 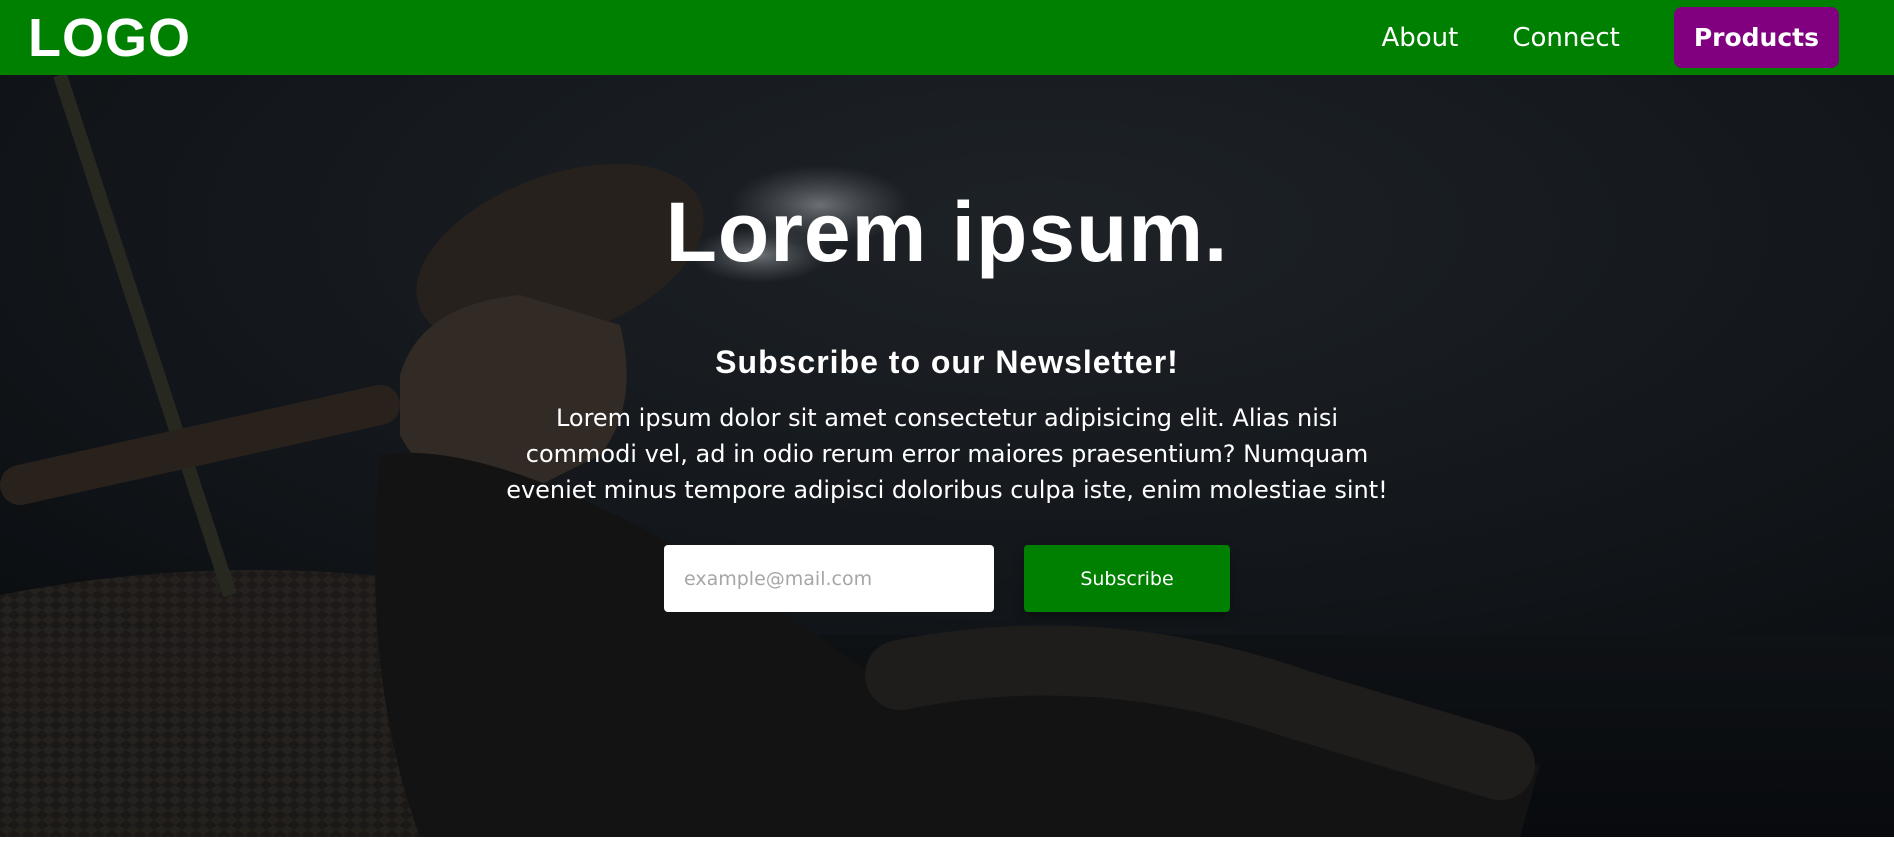 I want to click on email-input, so click(x=829, y=578).